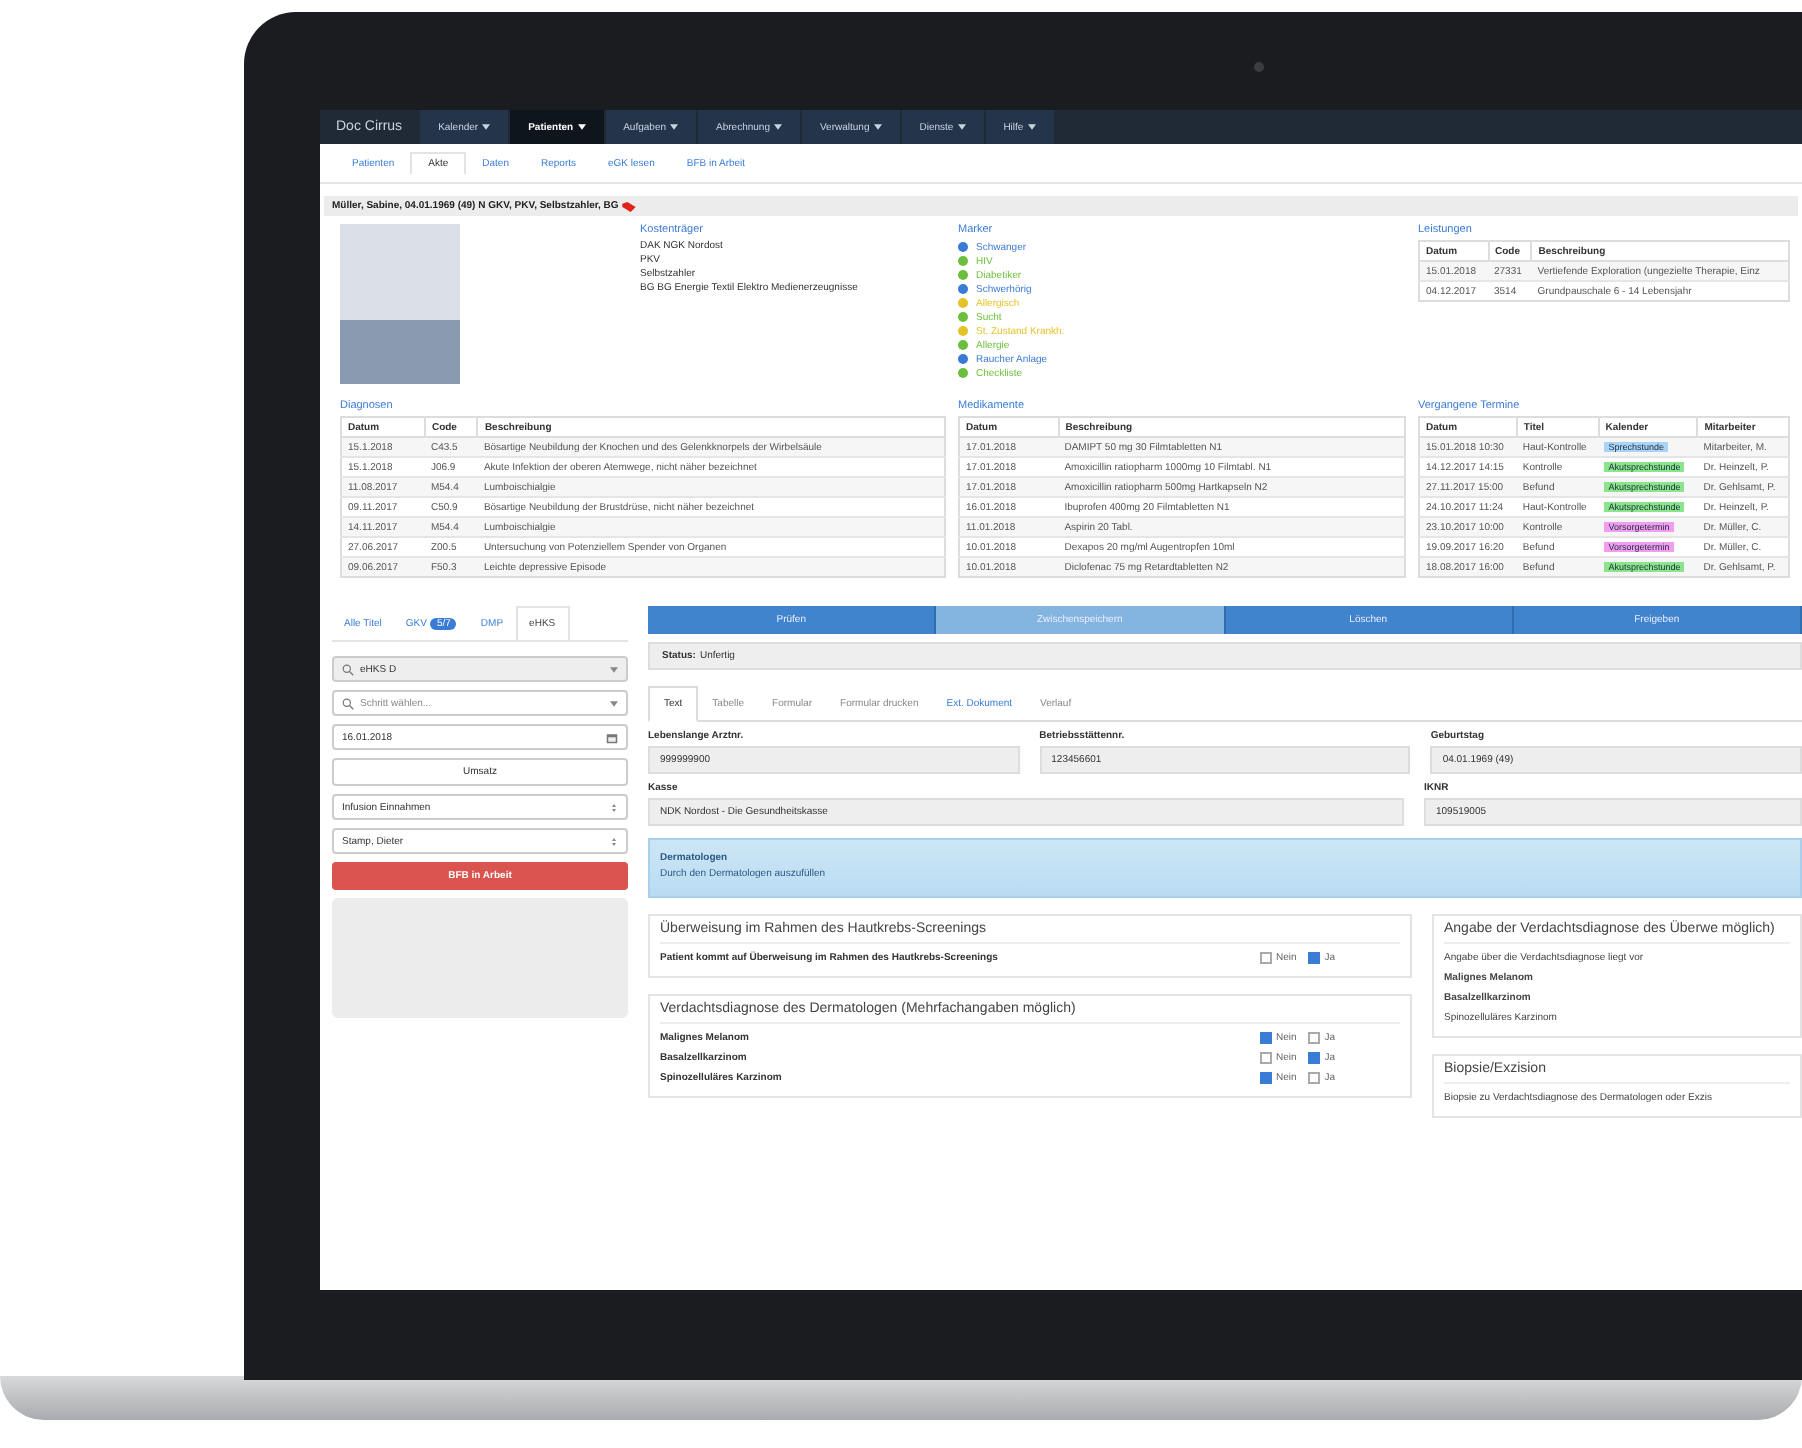  What do you see at coordinates (612, 737) in the screenshot?
I see `calendar-icon` at bounding box center [612, 737].